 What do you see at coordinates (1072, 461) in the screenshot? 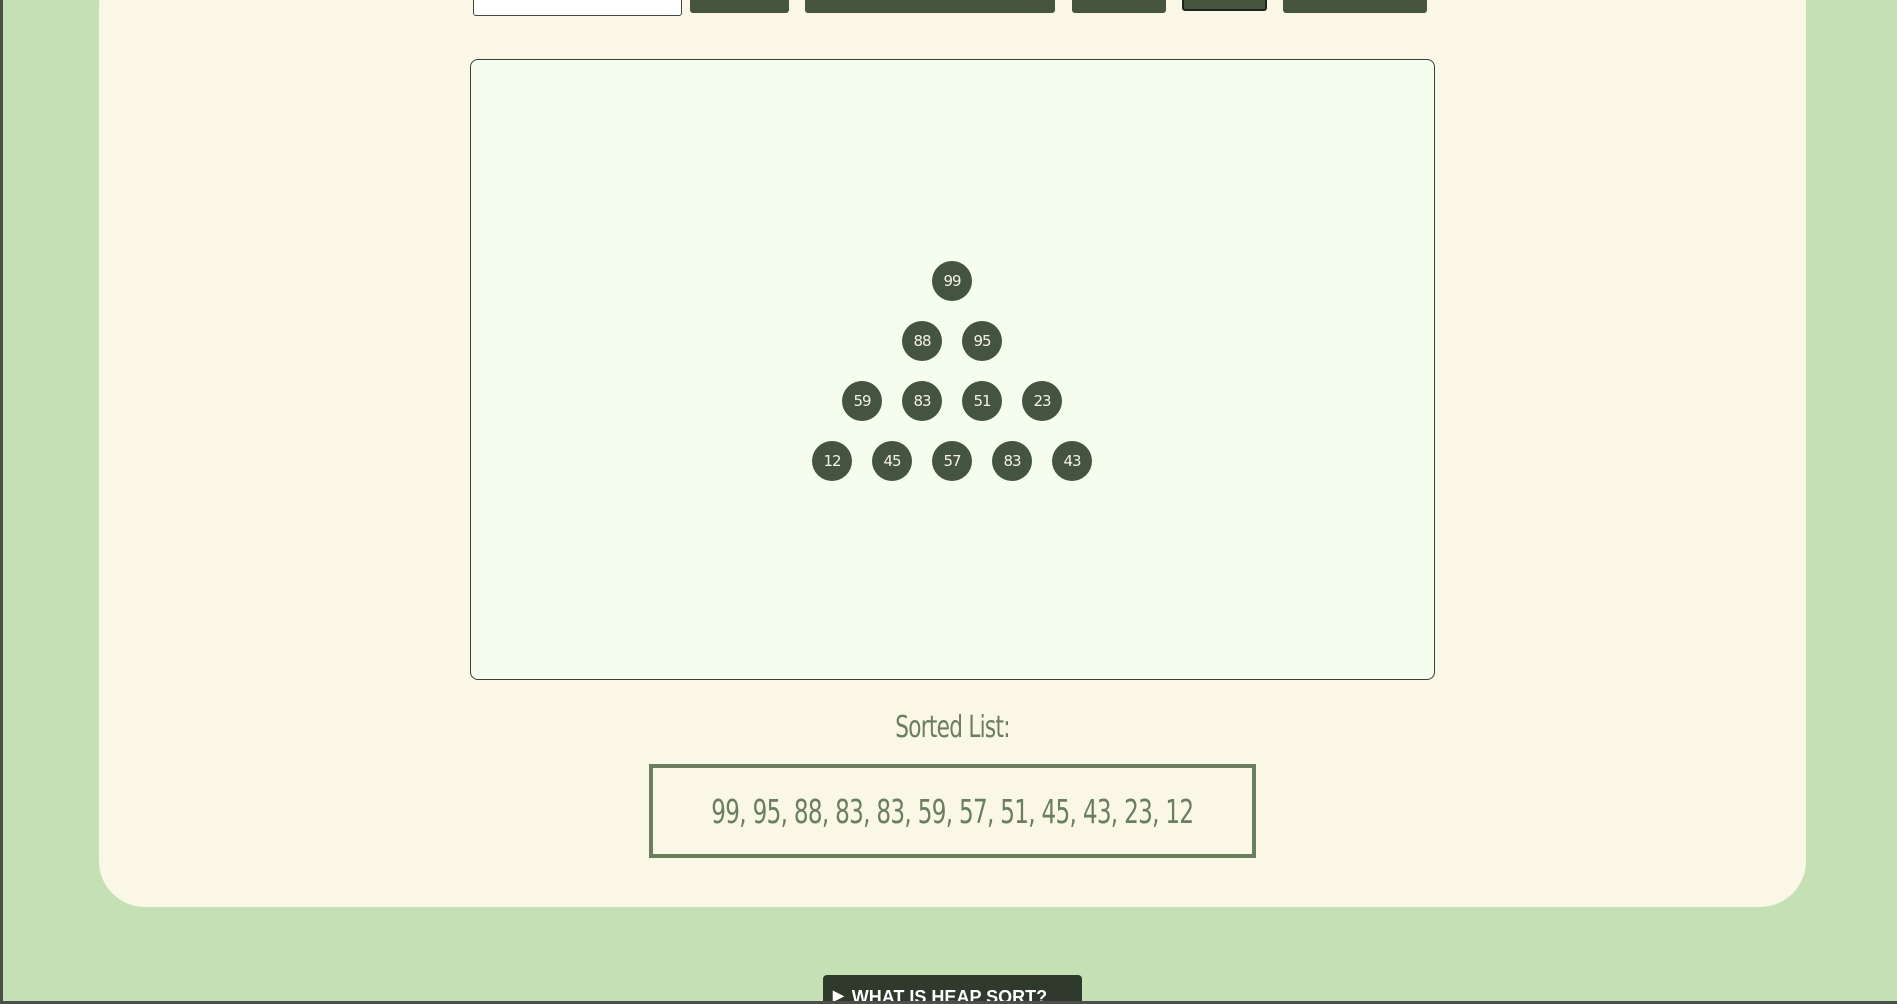
I see `heap-node: 43` at bounding box center [1072, 461].